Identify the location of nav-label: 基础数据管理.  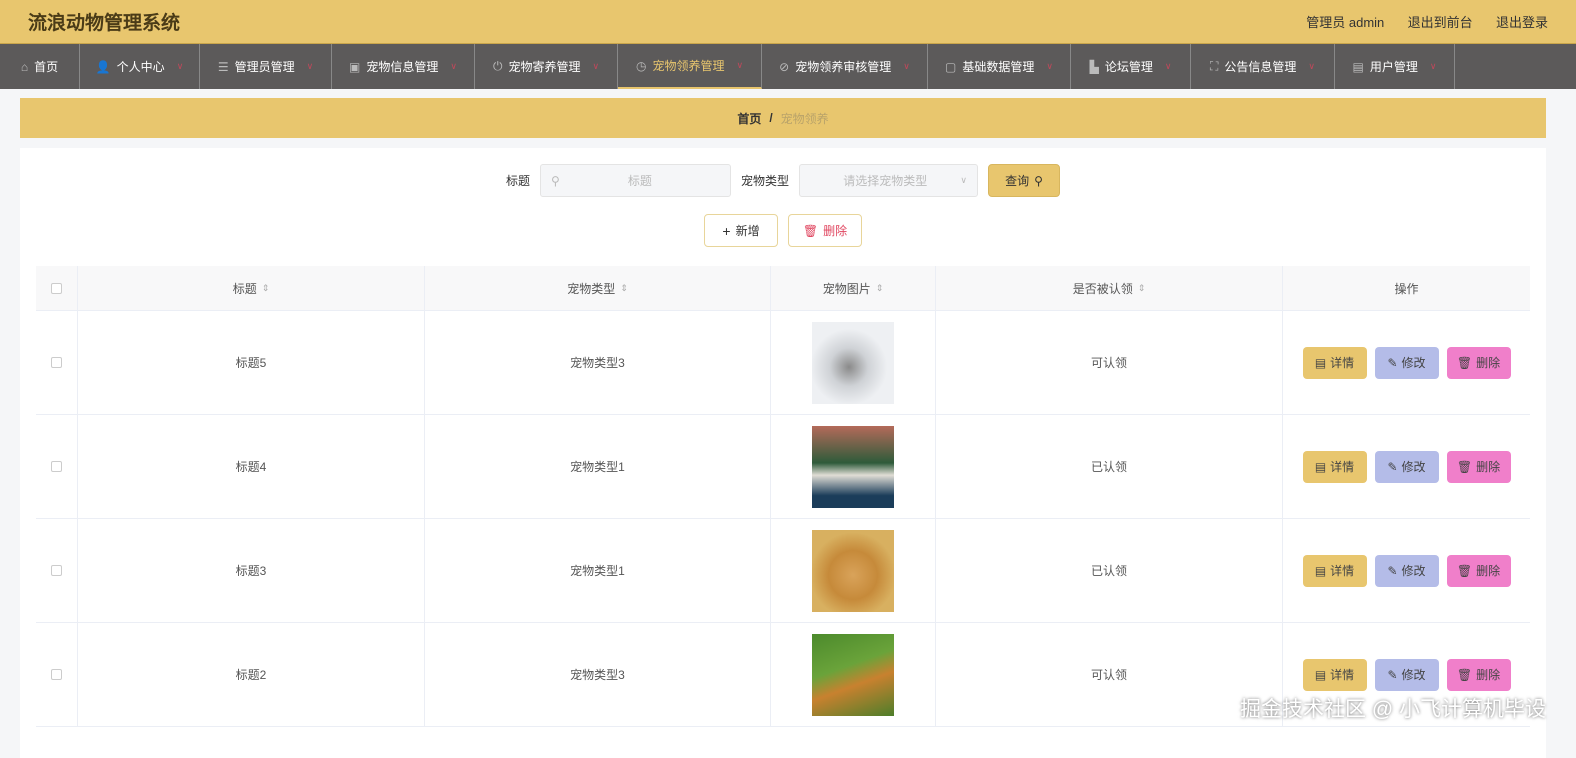
(998, 67).